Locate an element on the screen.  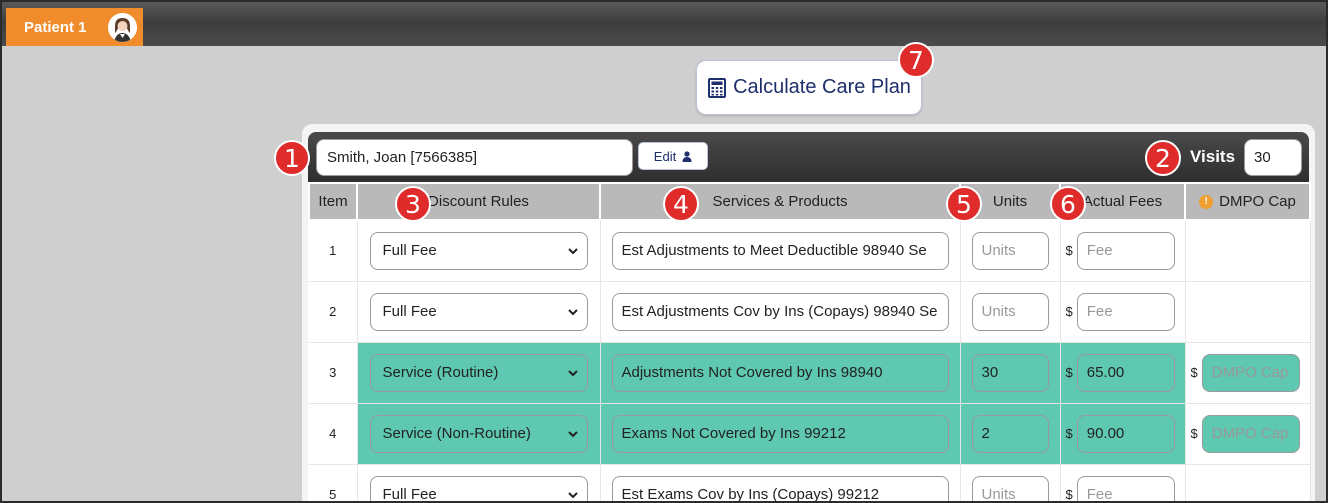
discount-rule-select: Service (Non-Routine) is located at coordinates (478, 433).